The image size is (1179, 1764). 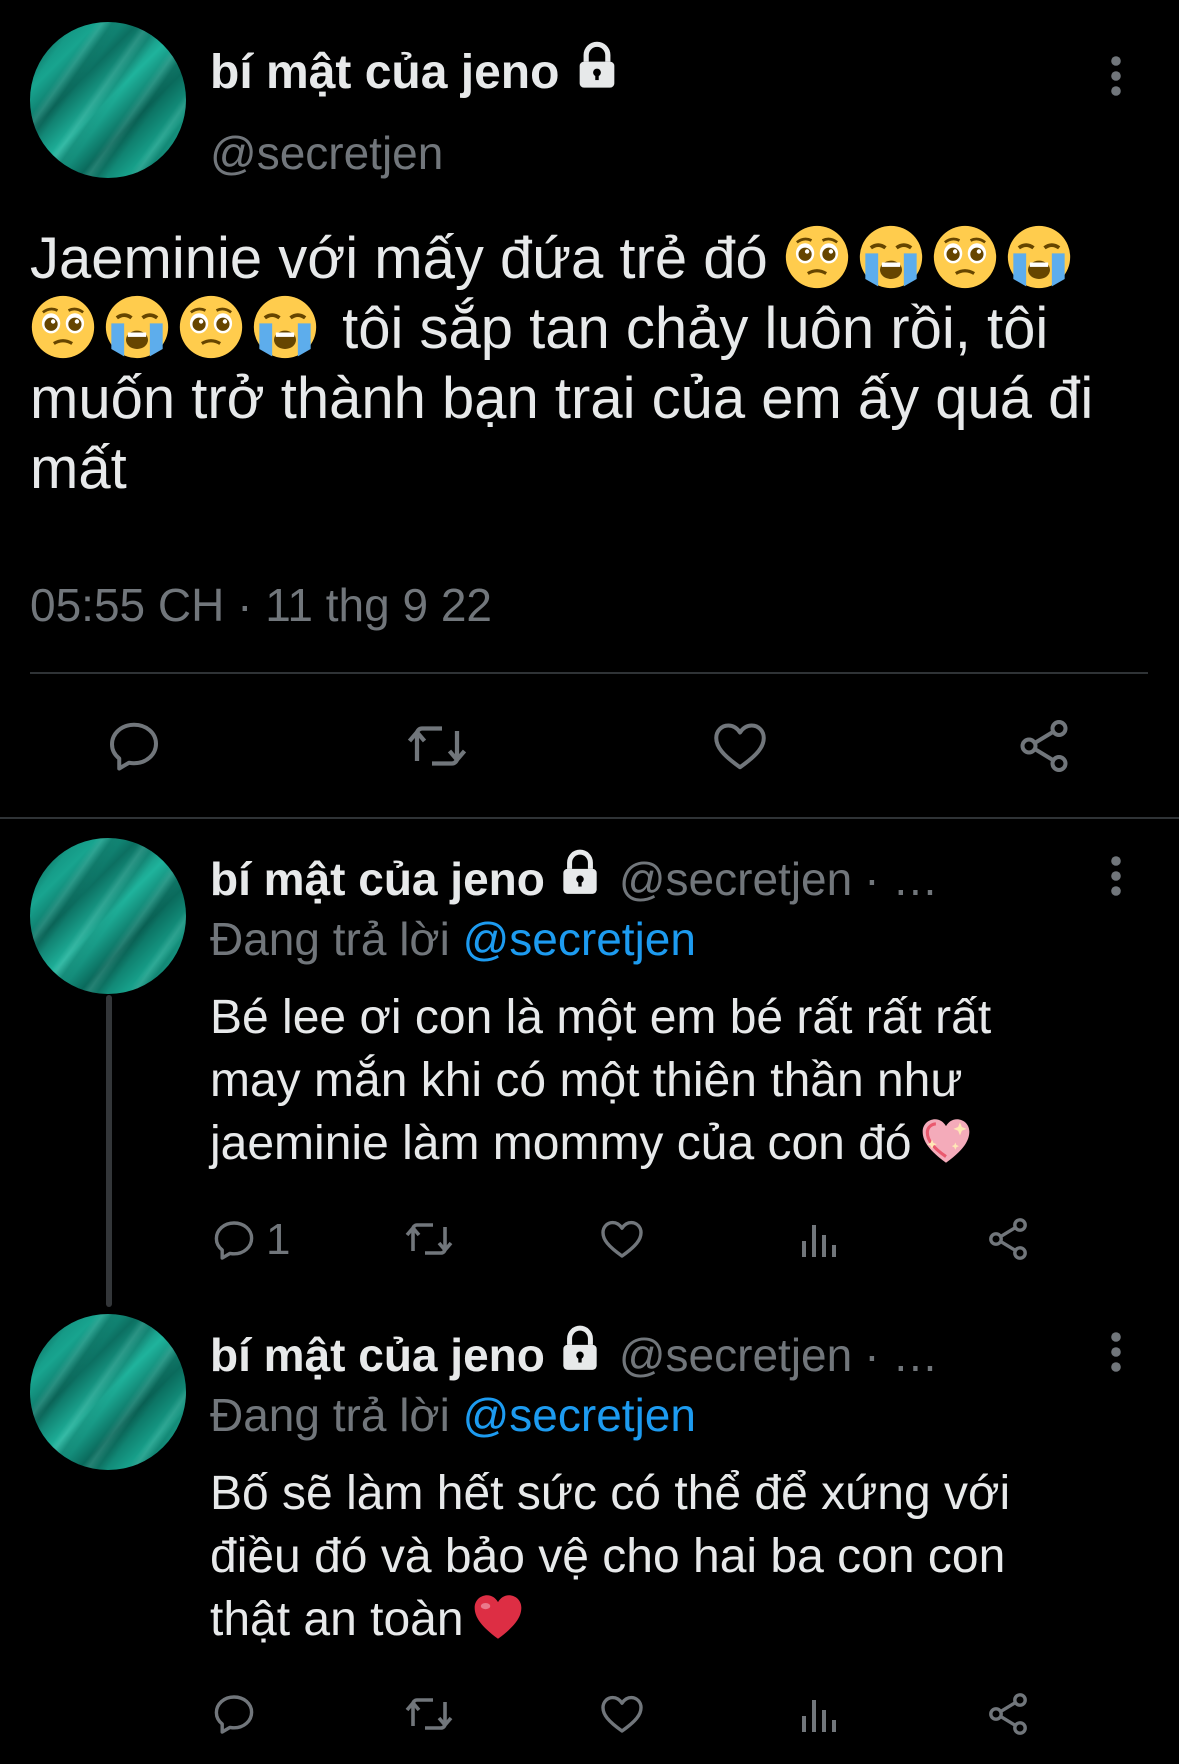 What do you see at coordinates (278, 1239) in the screenshot?
I see `reply-count: 1` at bounding box center [278, 1239].